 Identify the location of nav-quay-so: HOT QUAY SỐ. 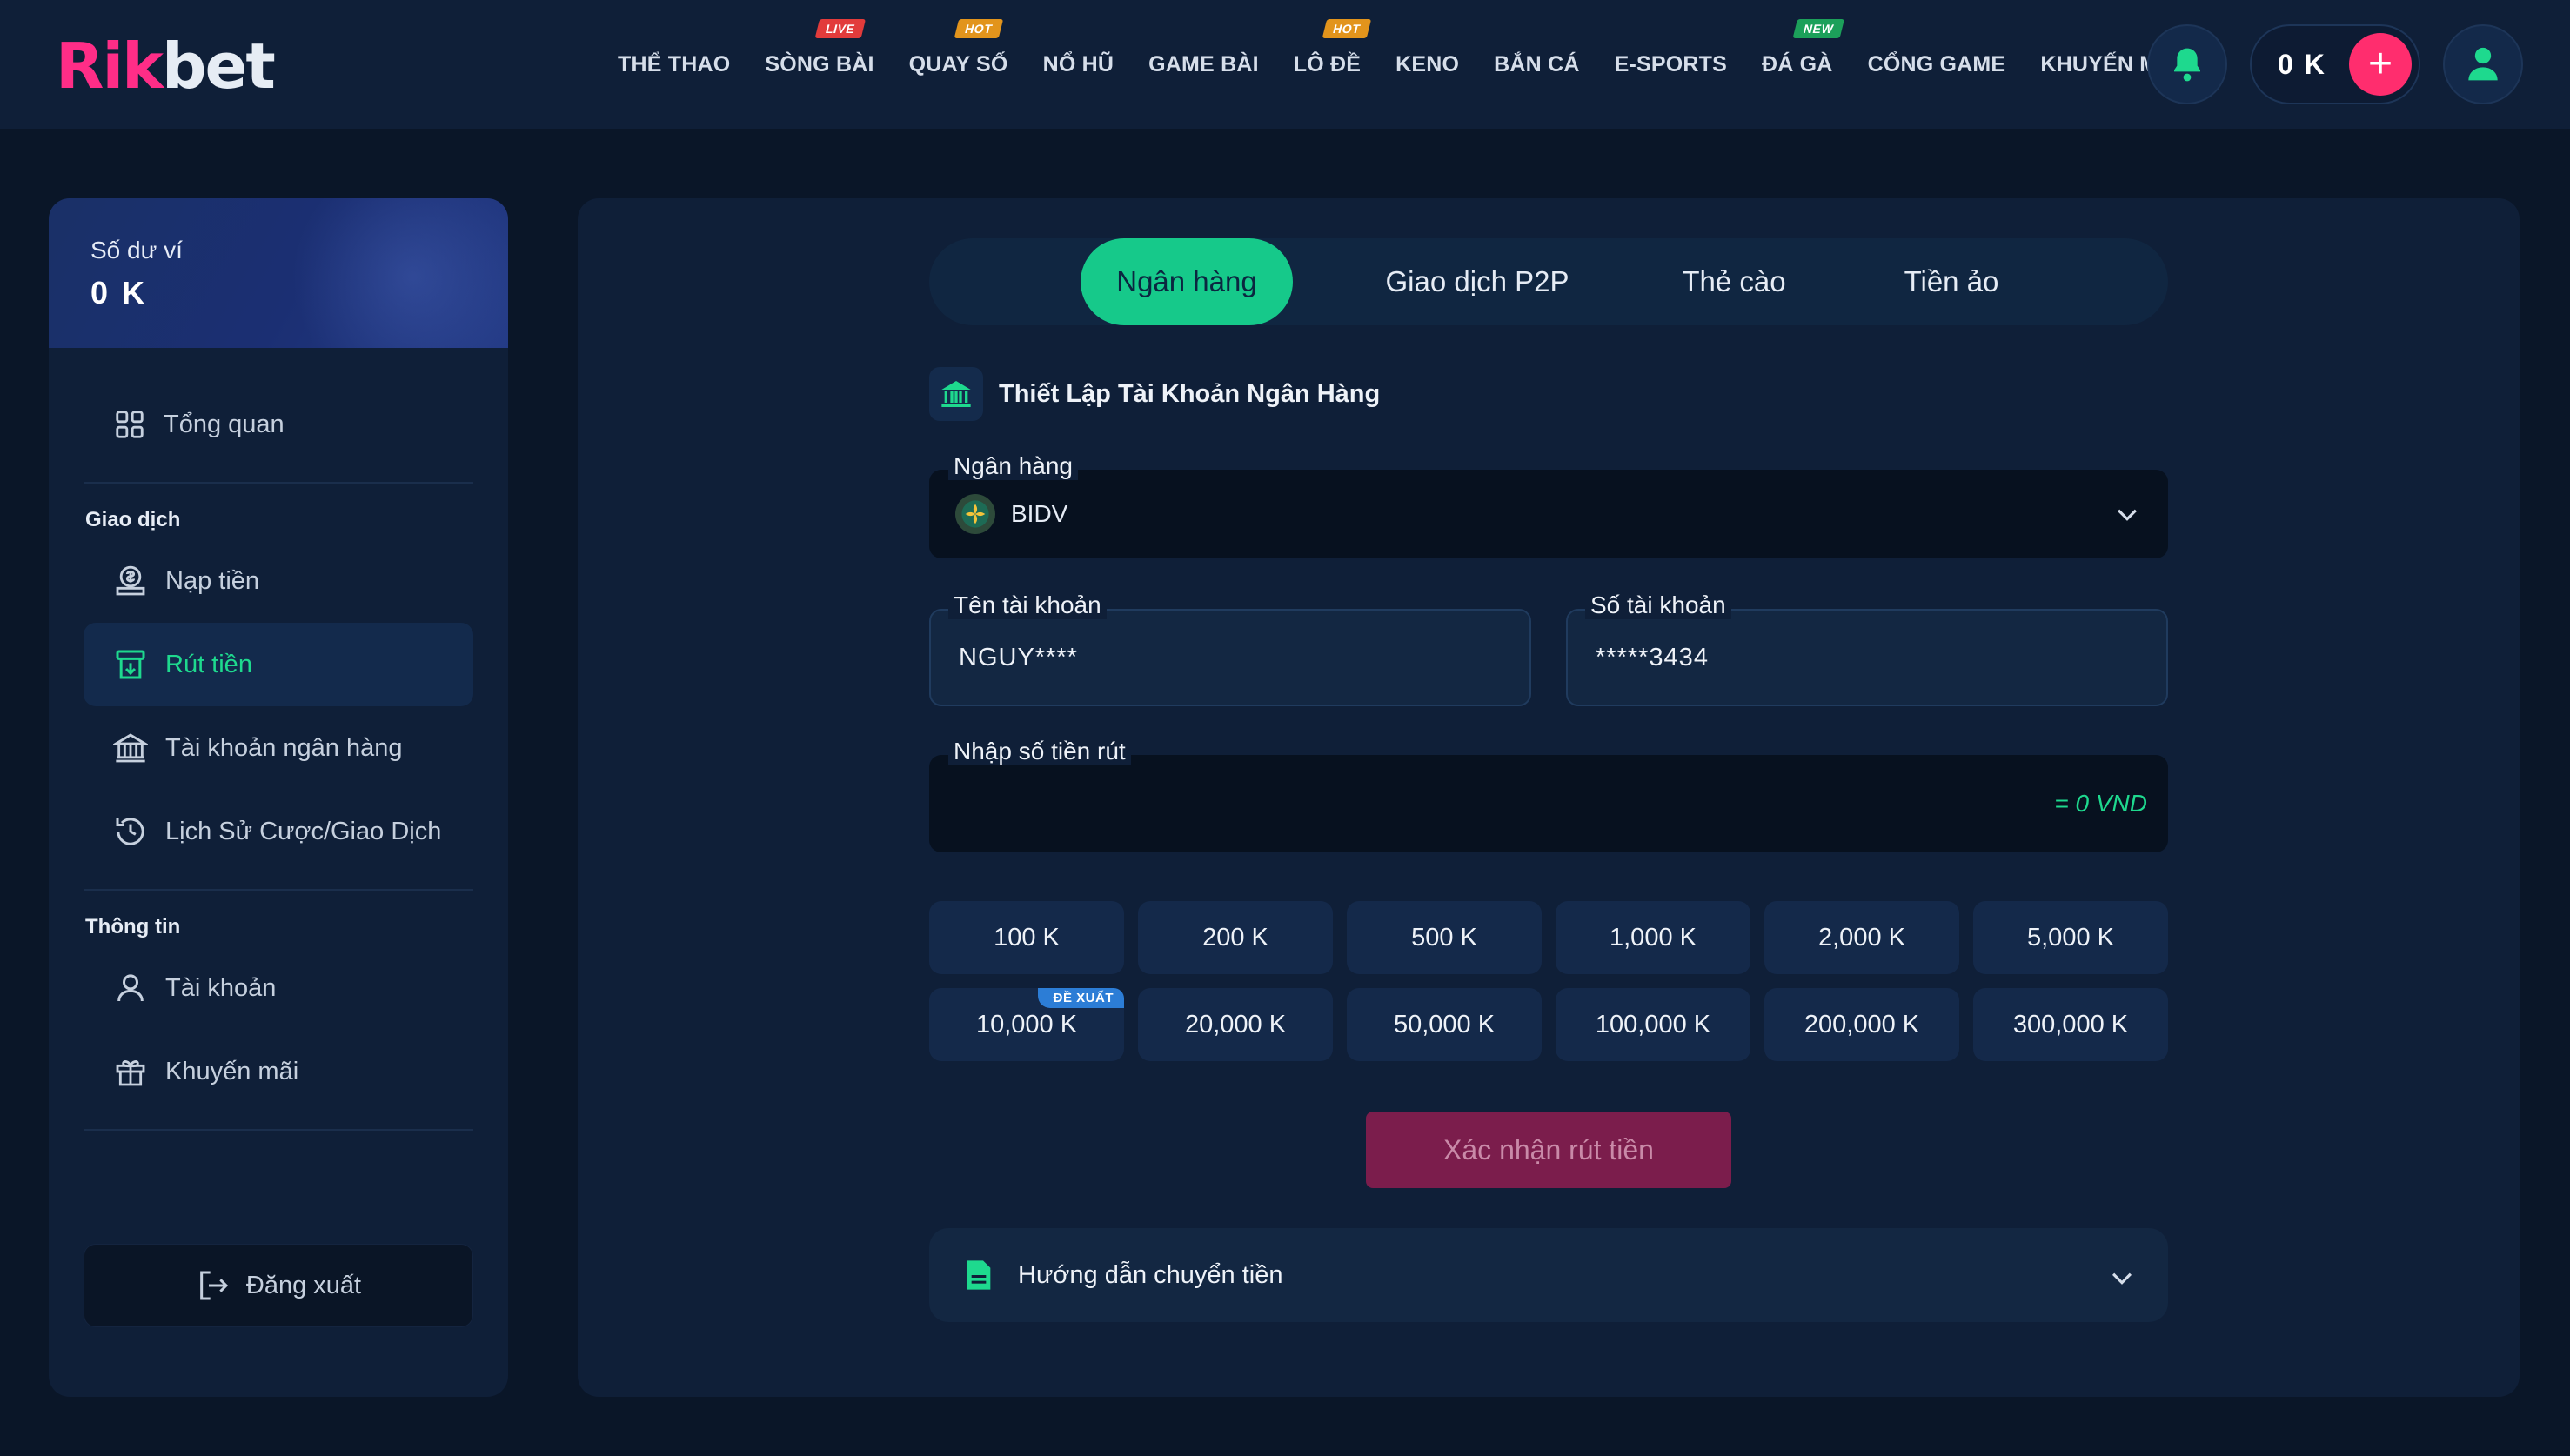
(959, 64).